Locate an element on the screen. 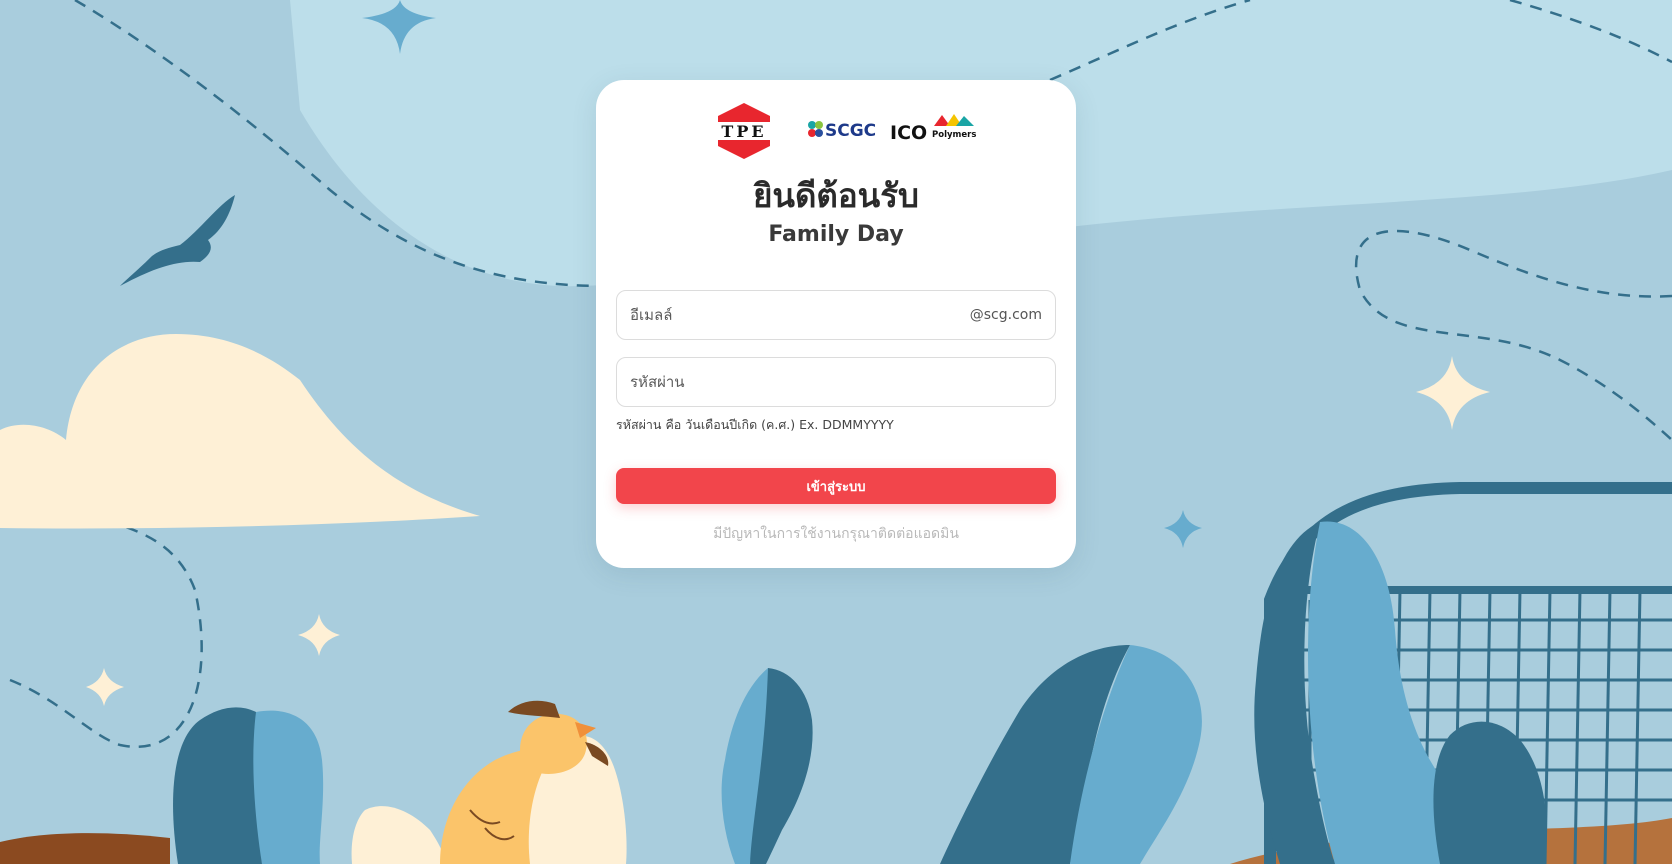 Image resolution: width=1672 pixels, height=864 pixels. svg-text: SCGC is located at coordinates (850, 131).